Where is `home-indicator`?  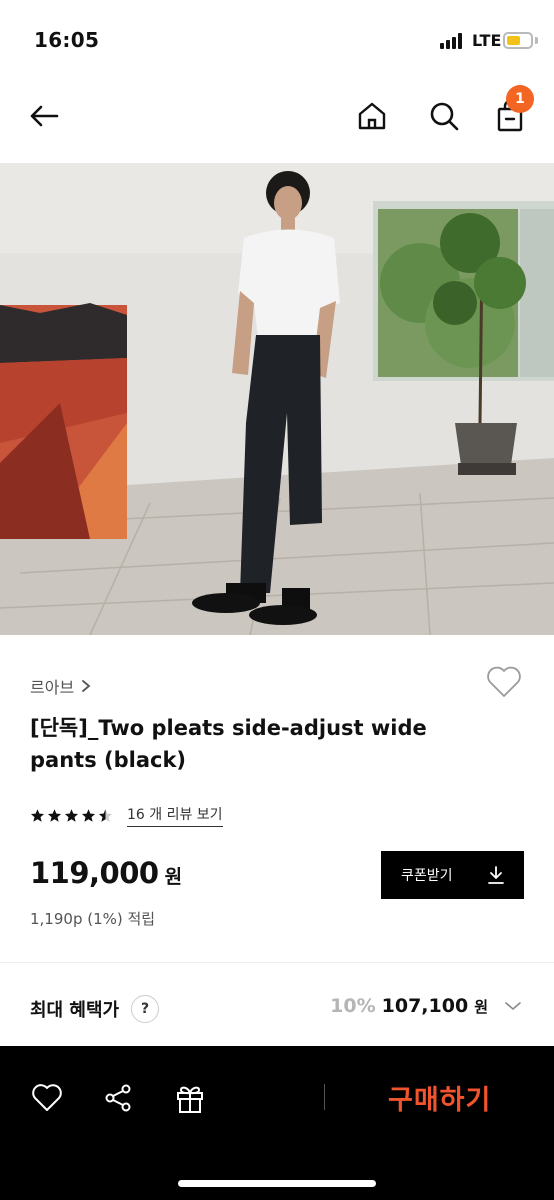
home-indicator is located at coordinates (277, 1183).